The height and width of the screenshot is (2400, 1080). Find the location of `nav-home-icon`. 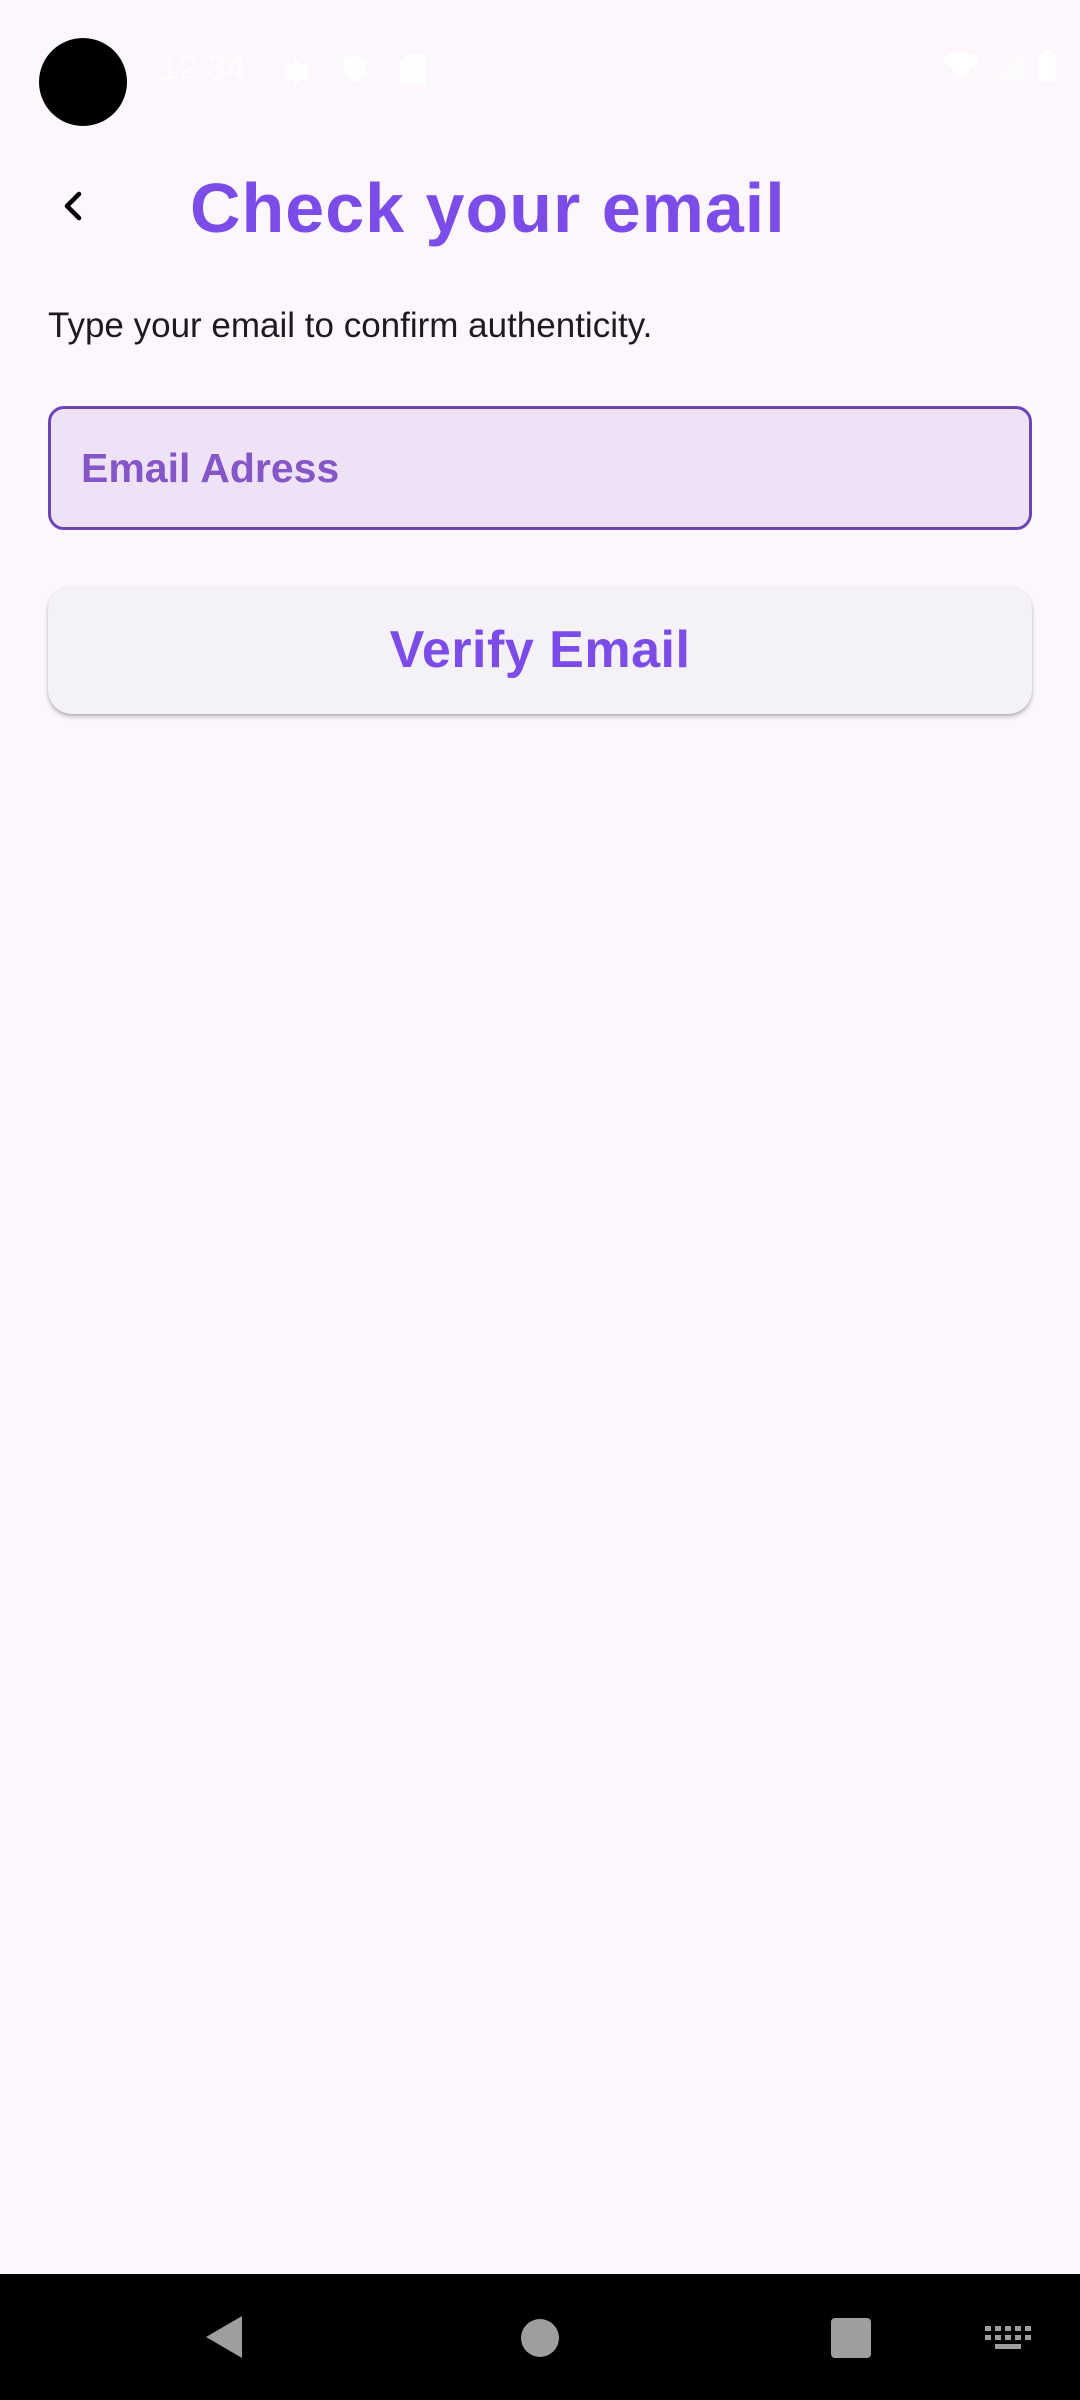

nav-home-icon is located at coordinates (540, 2338).